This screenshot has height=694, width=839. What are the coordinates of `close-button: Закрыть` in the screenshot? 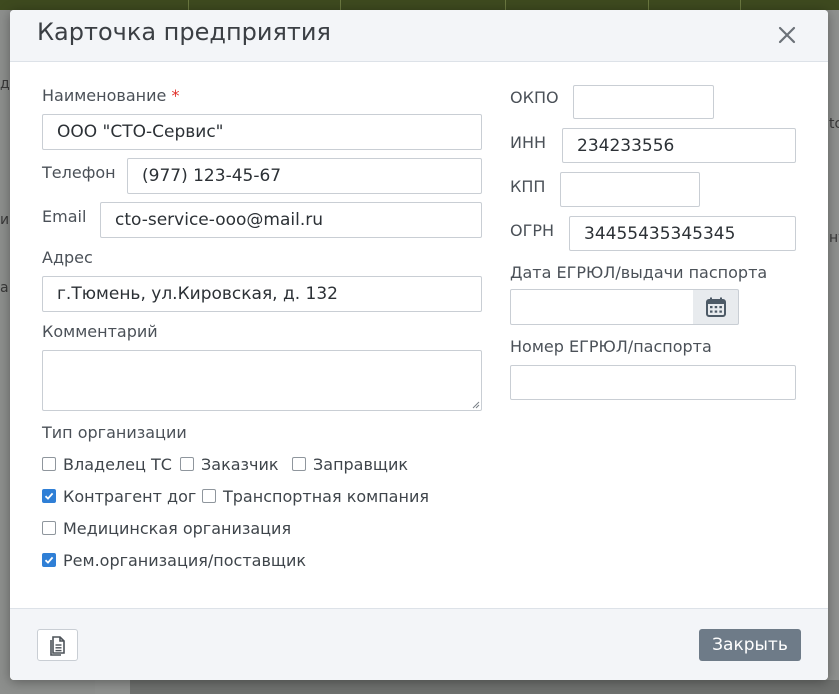 It's located at (750, 645).